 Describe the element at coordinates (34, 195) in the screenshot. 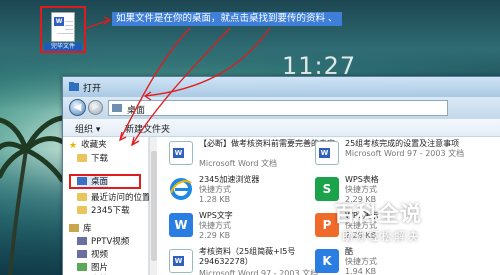

I see `palm-tree-decoration` at that location.